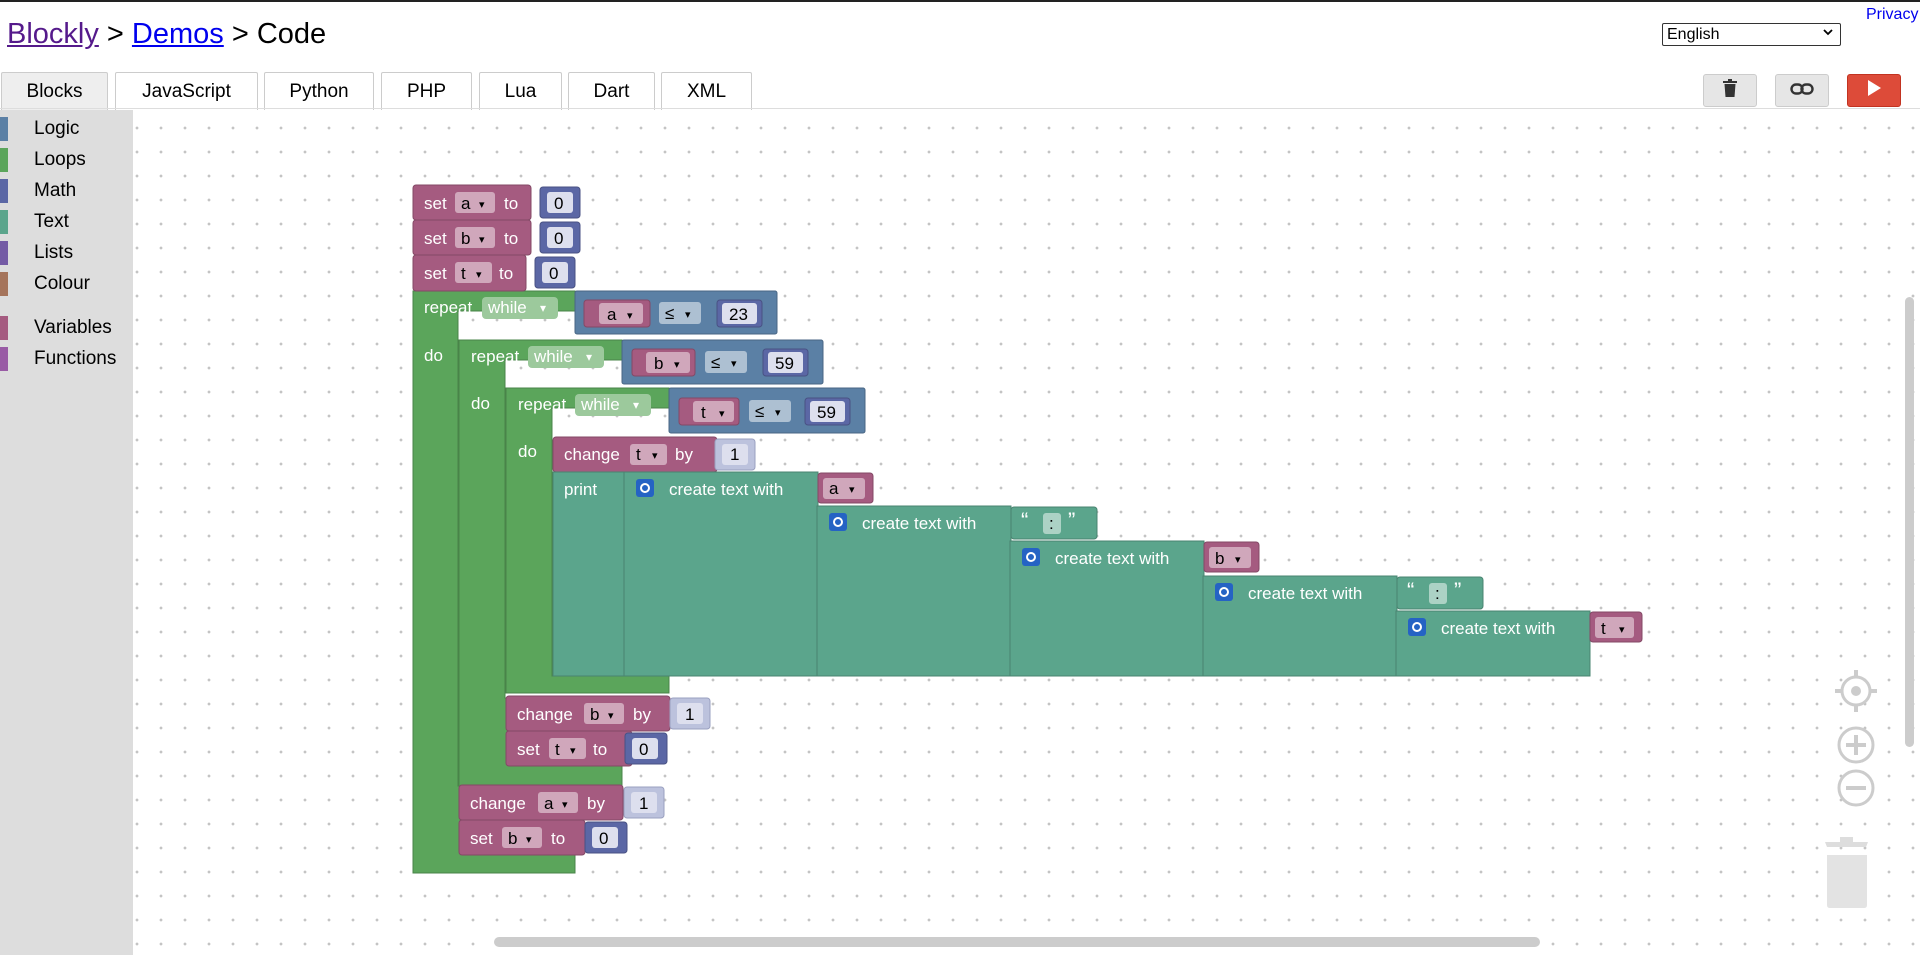 The width and height of the screenshot is (1920, 955). What do you see at coordinates (520, 91) in the screenshot?
I see `tab-lua: Lua` at bounding box center [520, 91].